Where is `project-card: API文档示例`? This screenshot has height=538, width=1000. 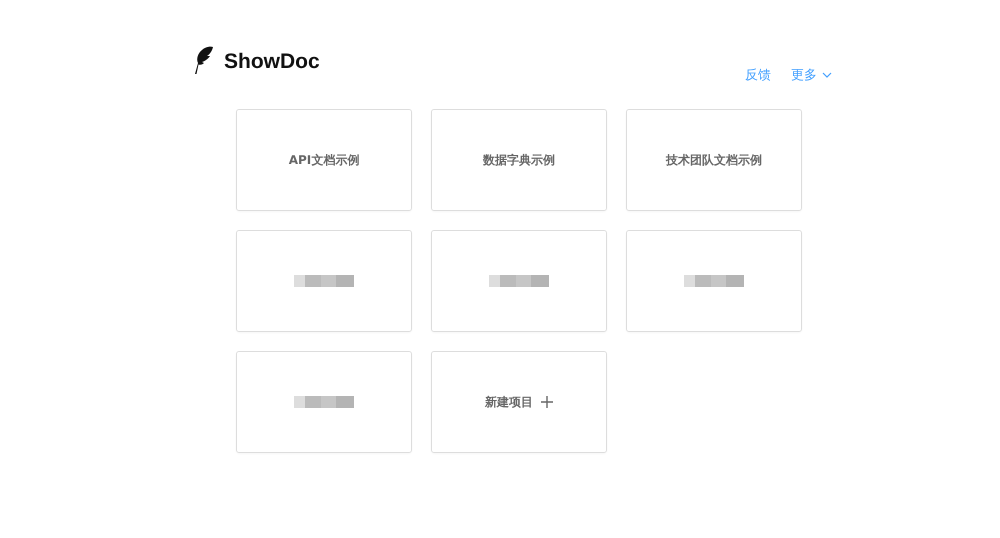 project-card: API文档示例 is located at coordinates (324, 160).